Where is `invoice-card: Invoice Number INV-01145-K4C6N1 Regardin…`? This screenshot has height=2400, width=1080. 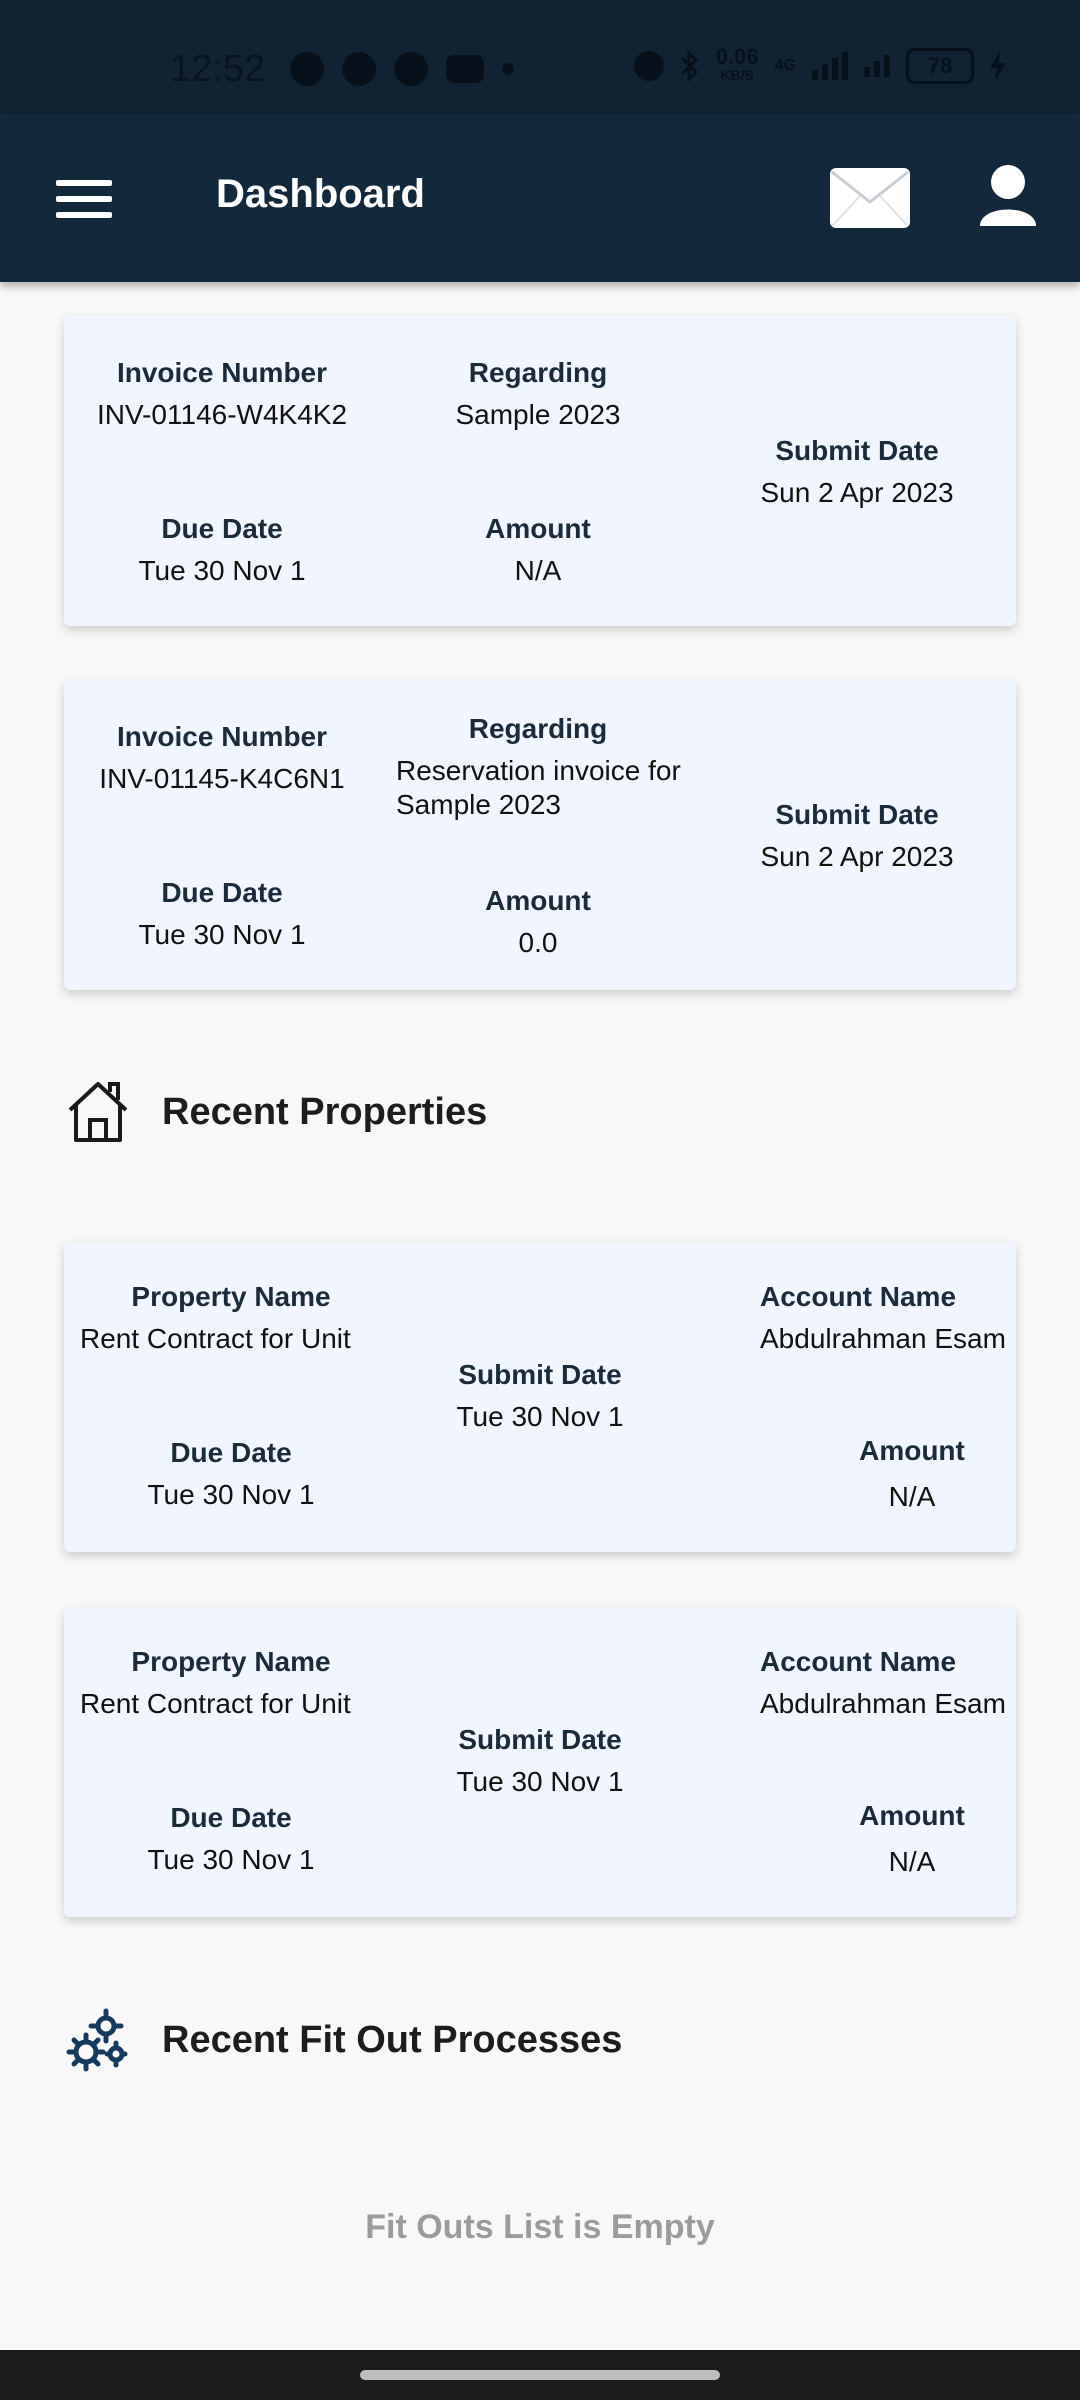 invoice-card: Invoice Number INV-01145-K4C6N1 Regardin… is located at coordinates (540, 835).